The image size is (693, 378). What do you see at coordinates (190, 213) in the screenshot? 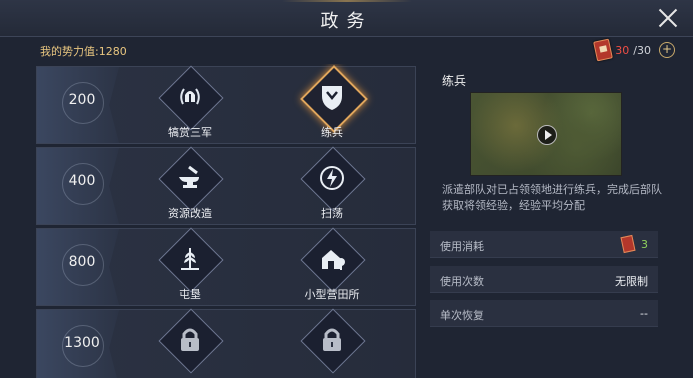
I see `task-label: 资源改造` at bounding box center [190, 213].